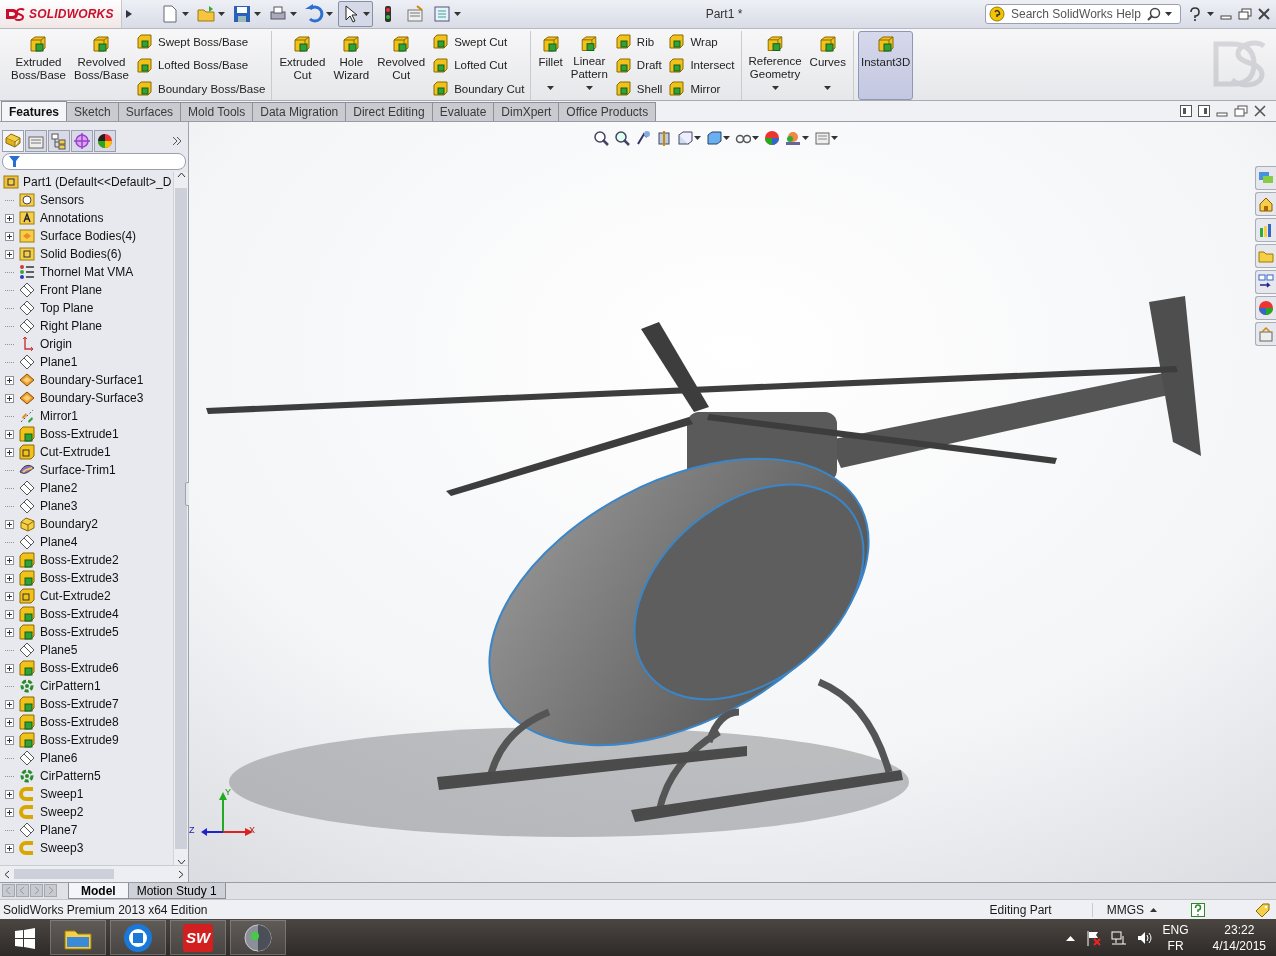  I want to click on tree-item: CirPattern1, so click(70, 686).